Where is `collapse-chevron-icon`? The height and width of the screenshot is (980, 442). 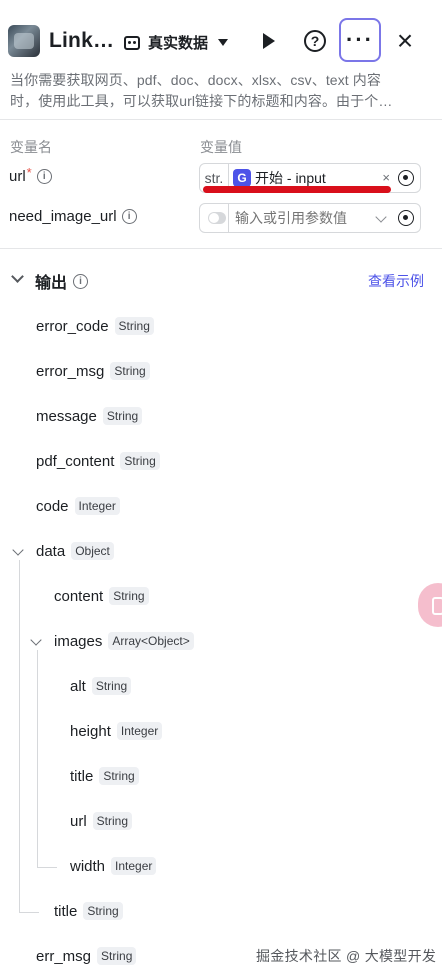
collapse-chevron-icon is located at coordinates (17, 276).